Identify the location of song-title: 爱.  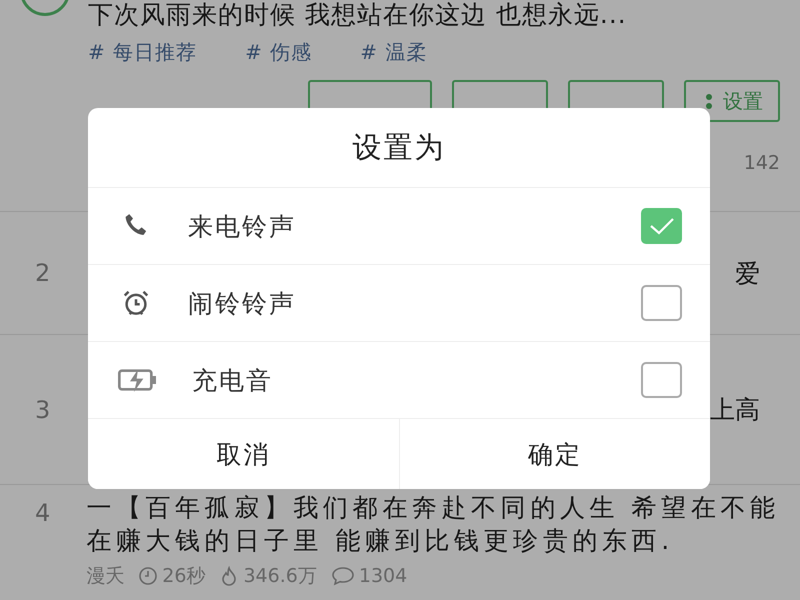
(747, 274).